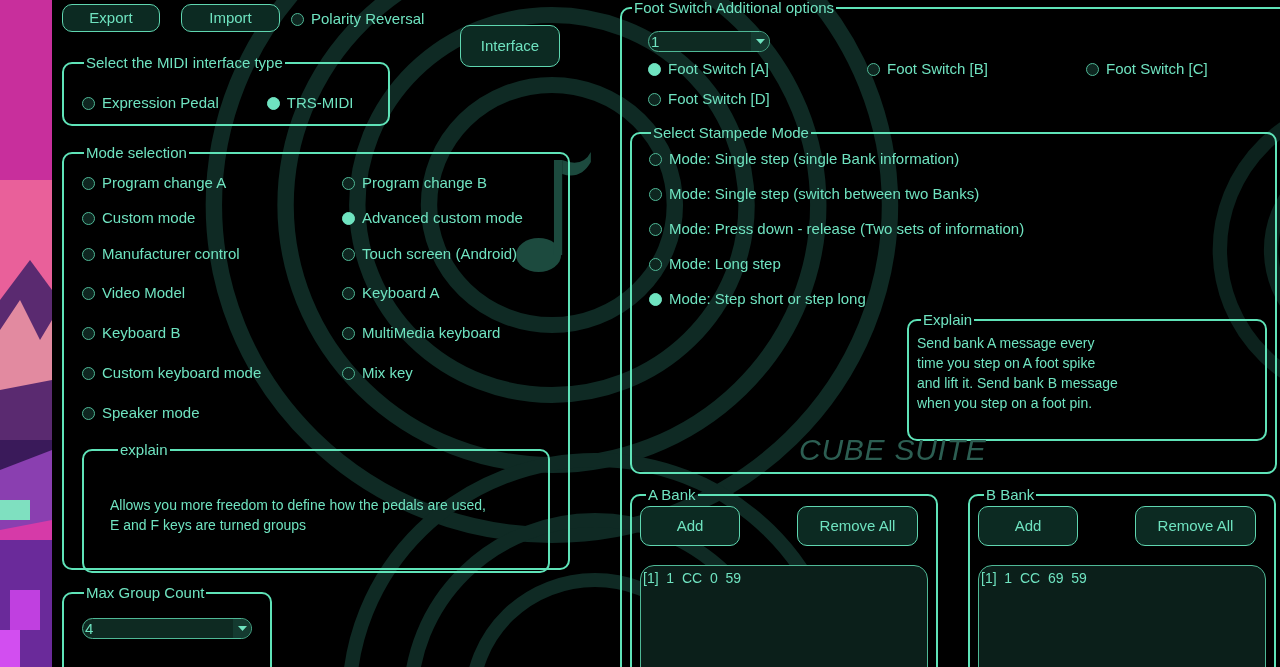 The image size is (1280, 667). I want to click on button: Import, so click(230, 18).